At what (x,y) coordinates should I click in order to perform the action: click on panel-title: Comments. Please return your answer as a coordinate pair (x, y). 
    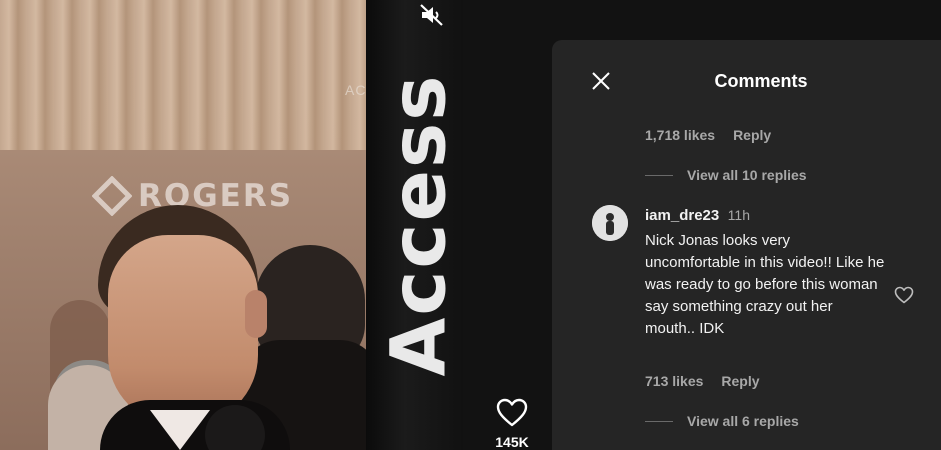
    Looking at the image, I should click on (761, 81).